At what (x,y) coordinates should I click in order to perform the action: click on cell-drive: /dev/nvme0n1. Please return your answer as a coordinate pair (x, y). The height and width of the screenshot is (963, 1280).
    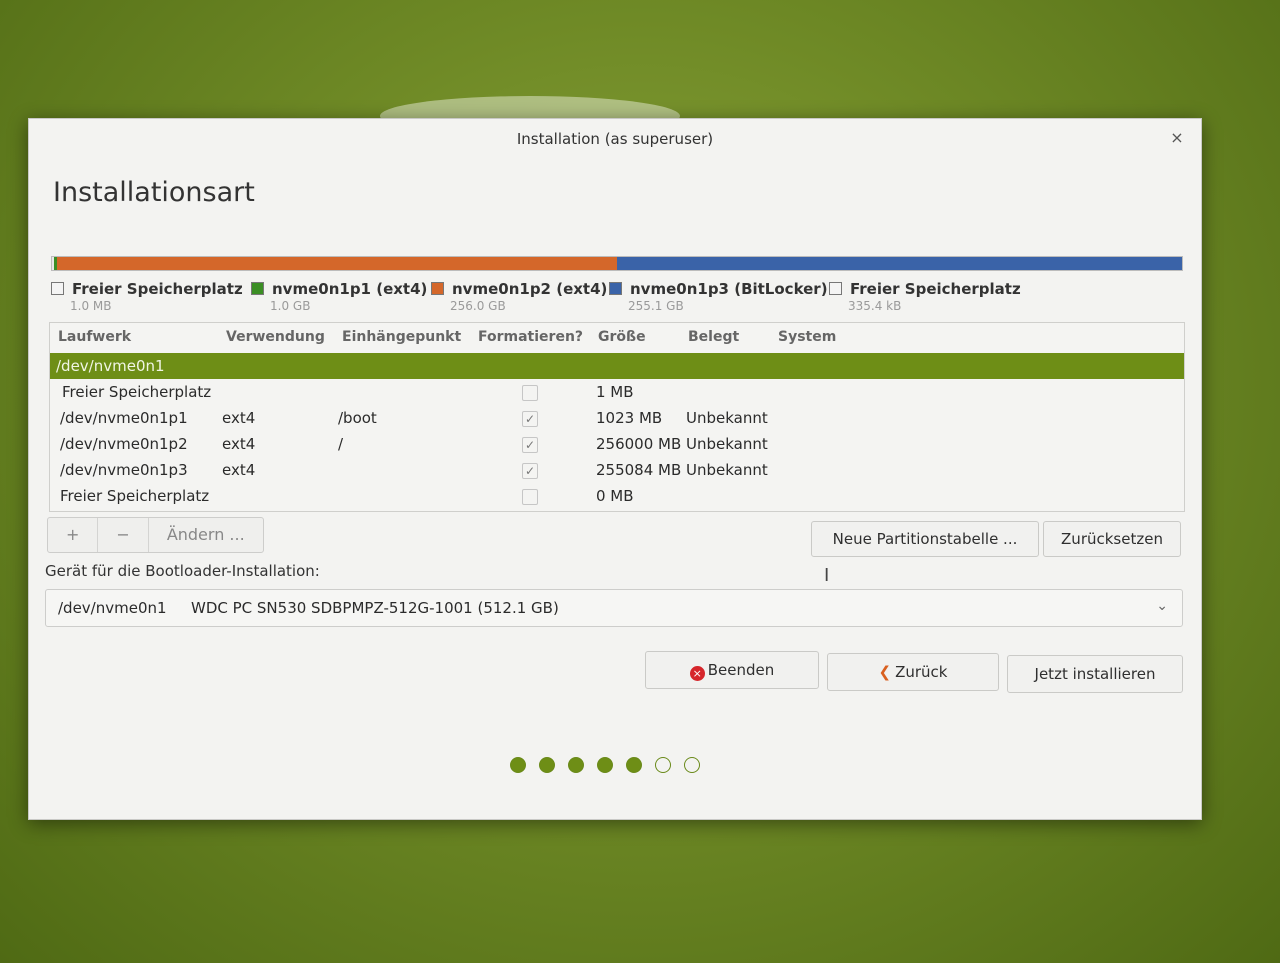
    Looking at the image, I should click on (110, 366).